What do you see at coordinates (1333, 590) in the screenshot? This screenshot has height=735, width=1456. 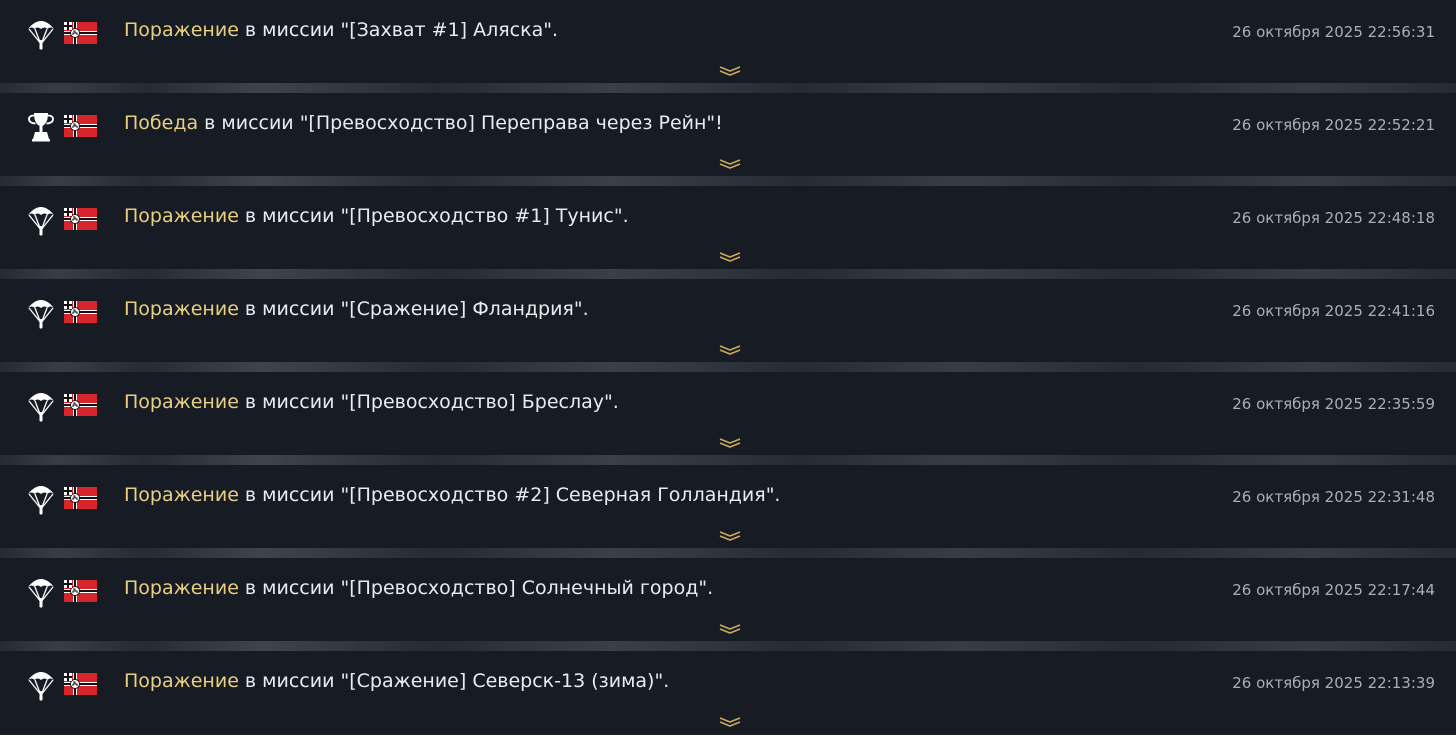 I see `entry-timestamp: 26 октября 2025 22:17:44` at bounding box center [1333, 590].